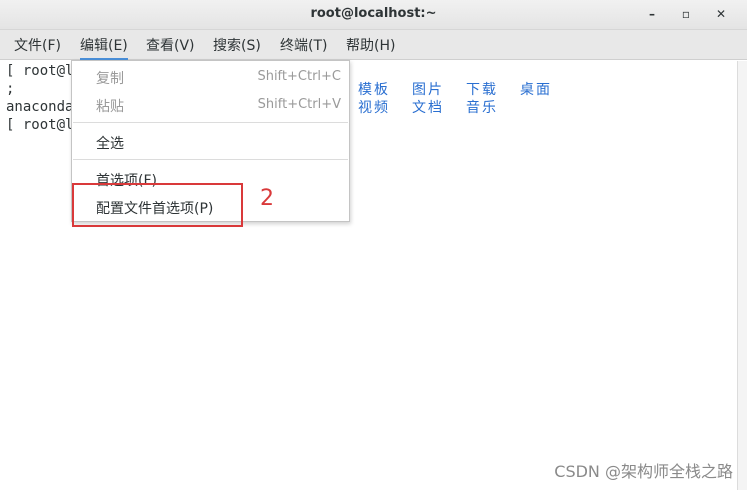  What do you see at coordinates (104, 45) in the screenshot?
I see `menu-edit: 编辑(E)` at bounding box center [104, 45].